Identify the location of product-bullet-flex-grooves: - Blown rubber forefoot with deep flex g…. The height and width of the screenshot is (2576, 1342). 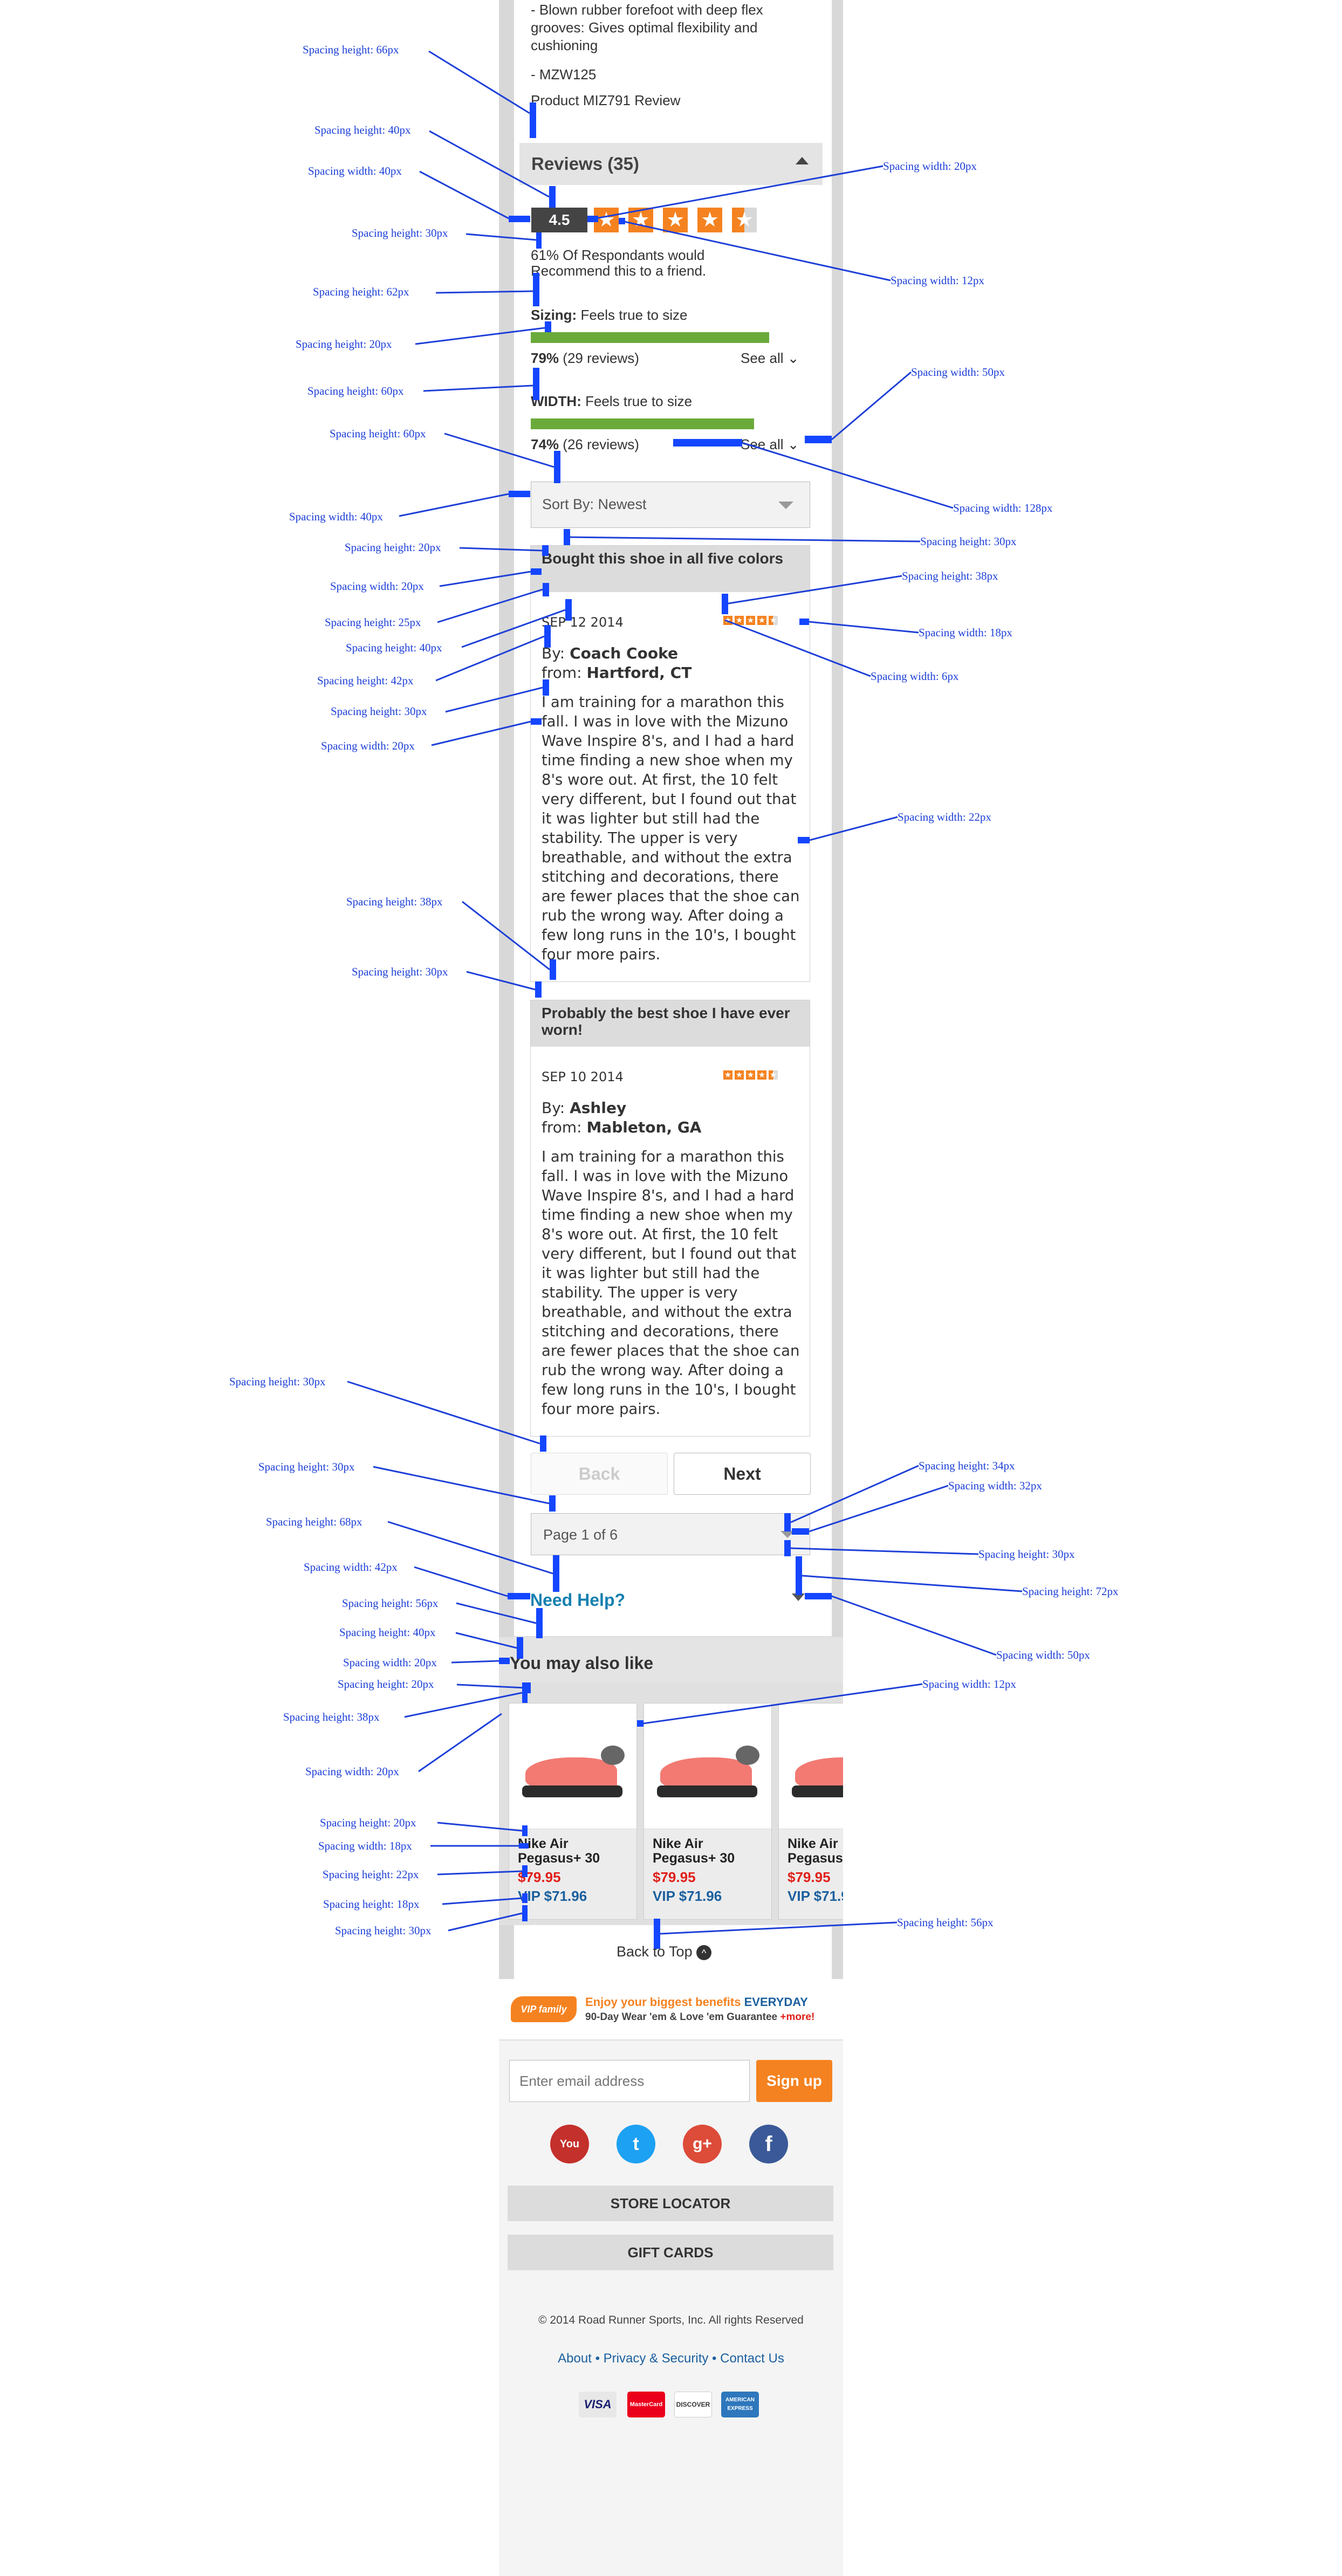
(647, 27).